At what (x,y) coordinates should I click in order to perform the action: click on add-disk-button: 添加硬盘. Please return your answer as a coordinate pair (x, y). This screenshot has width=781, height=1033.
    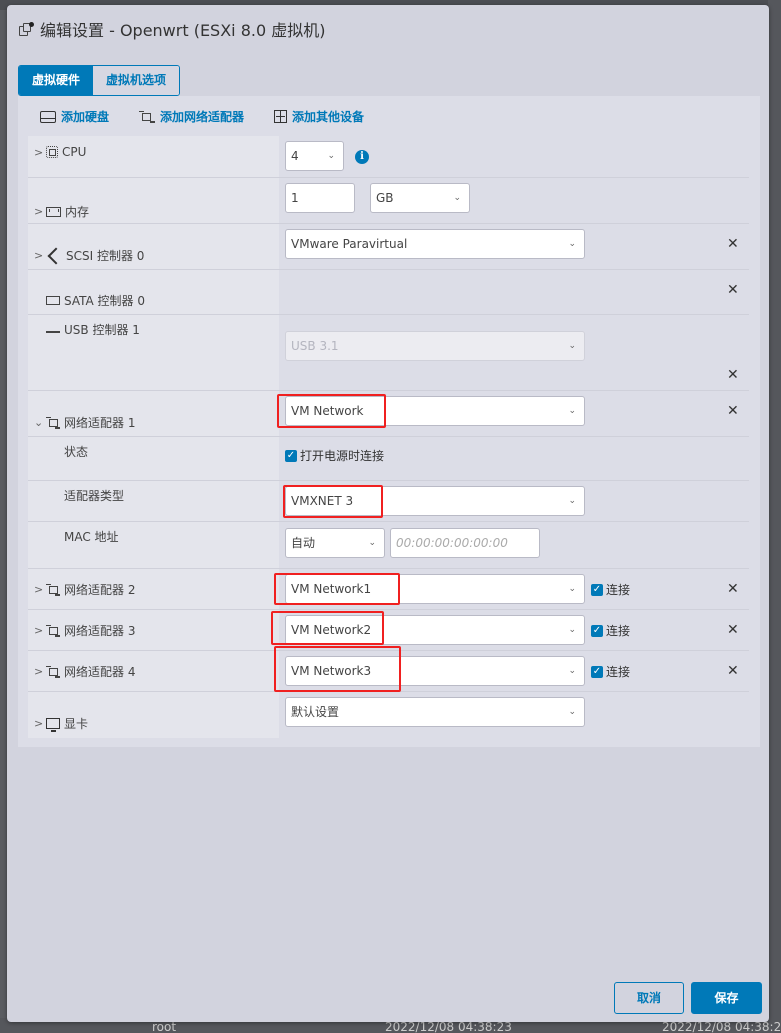
    Looking at the image, I should click on (74, 116).